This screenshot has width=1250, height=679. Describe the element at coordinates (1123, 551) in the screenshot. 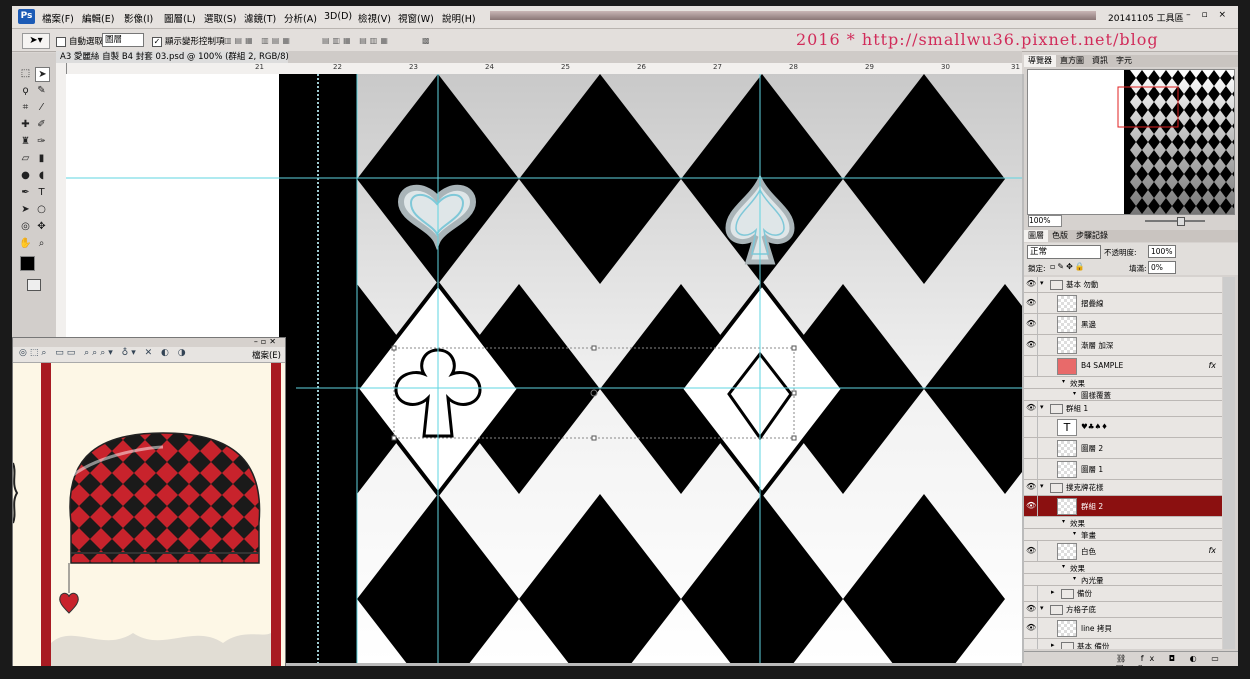

I see `layer-row: 👁 白色 fx` at that location.